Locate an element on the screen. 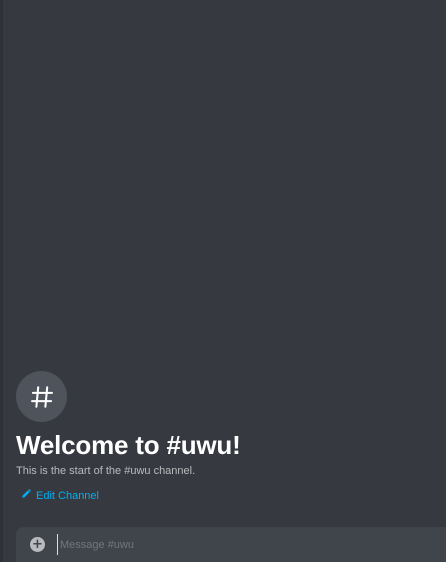 This screenshot has height=562, width=446. plus-circle-icon: + is located at coordinates (37, 544).